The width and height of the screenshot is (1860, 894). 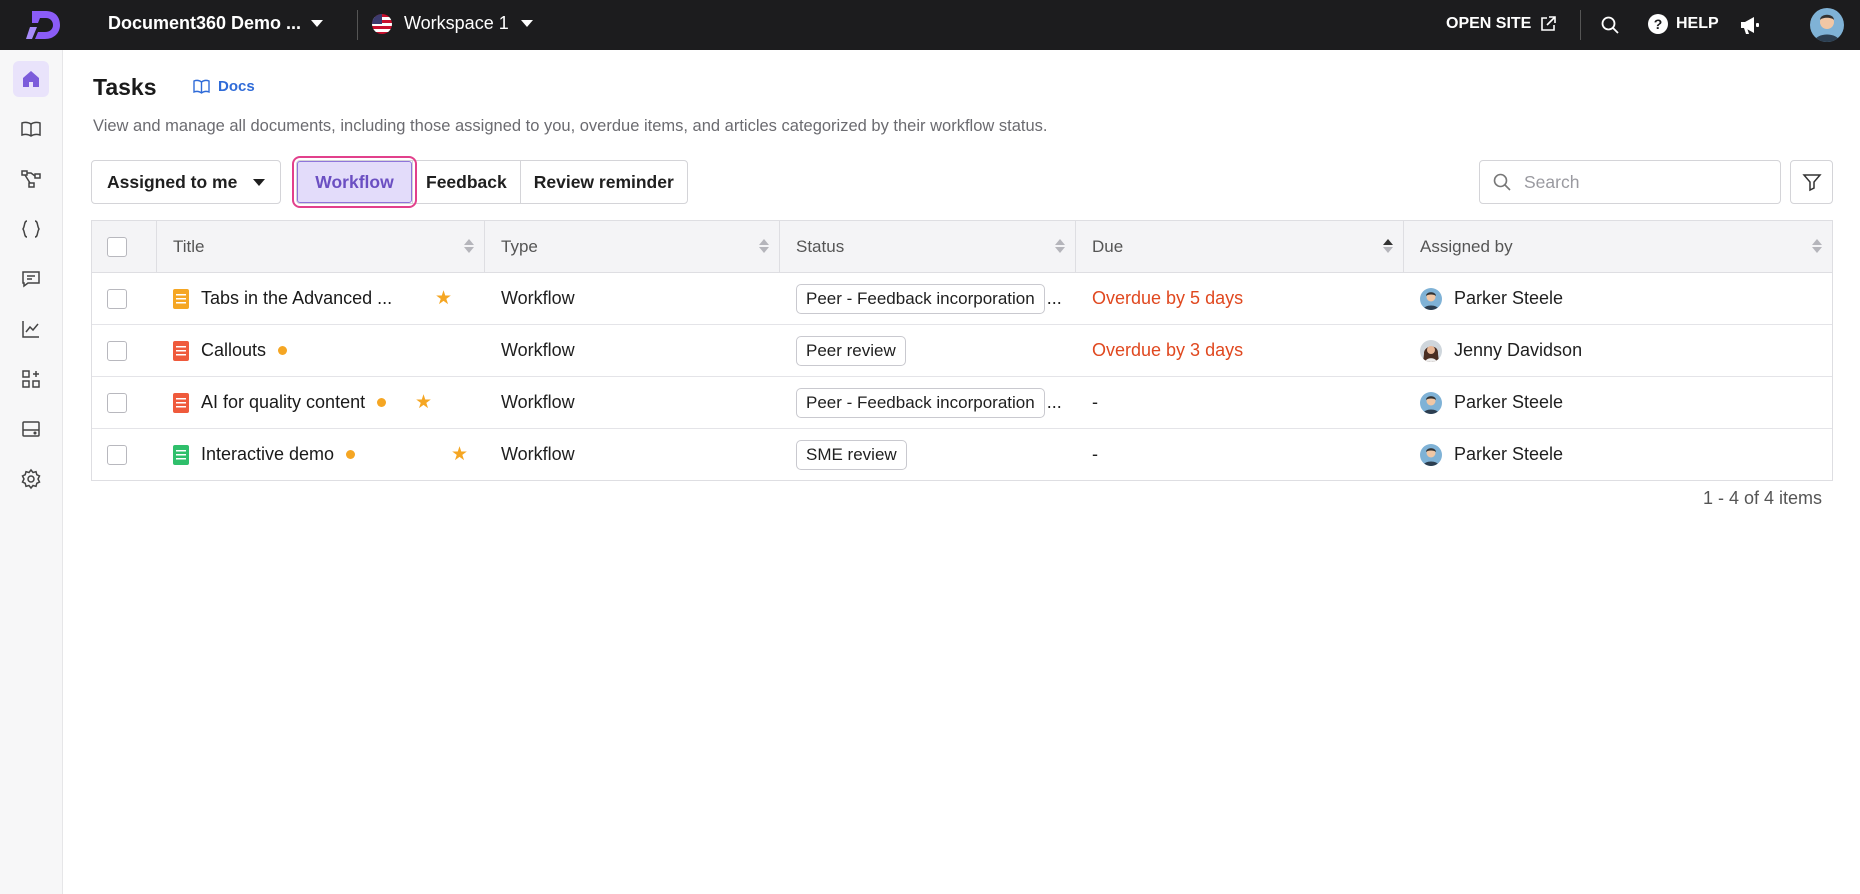 I want to click on megaphone-icon, so click(x=1750, y=25).